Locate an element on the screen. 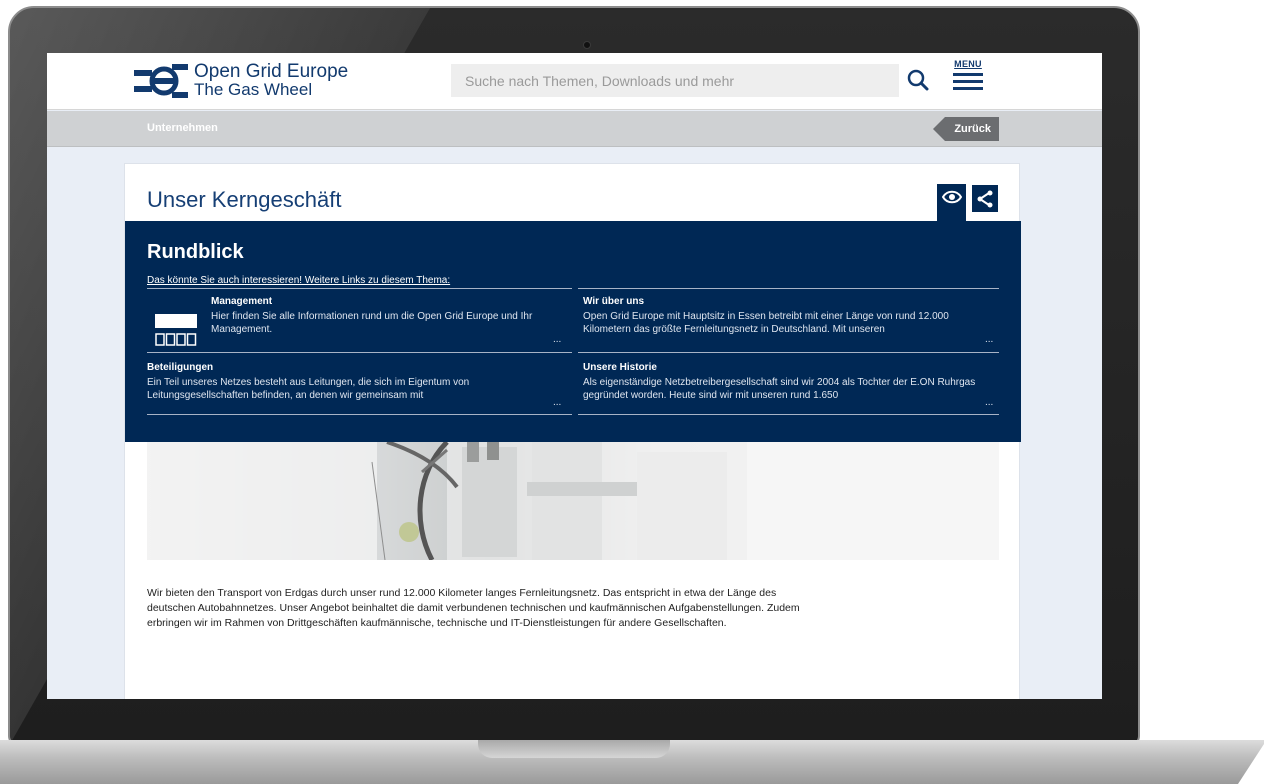 The width and height of the screenshot is (1264, 784). rundblick-item-title: Beteiligungen is located at coordinates (180, 367).